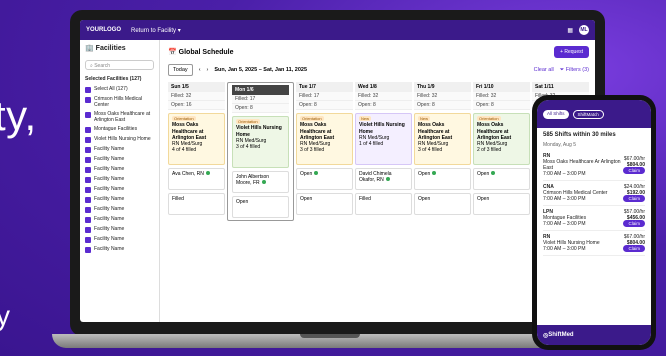 The width and height of the screenshot is (666, 356). Describe the element at coordinates (260, 99) in the screenshot. I see `filled-count: Filled: 17` at that location.